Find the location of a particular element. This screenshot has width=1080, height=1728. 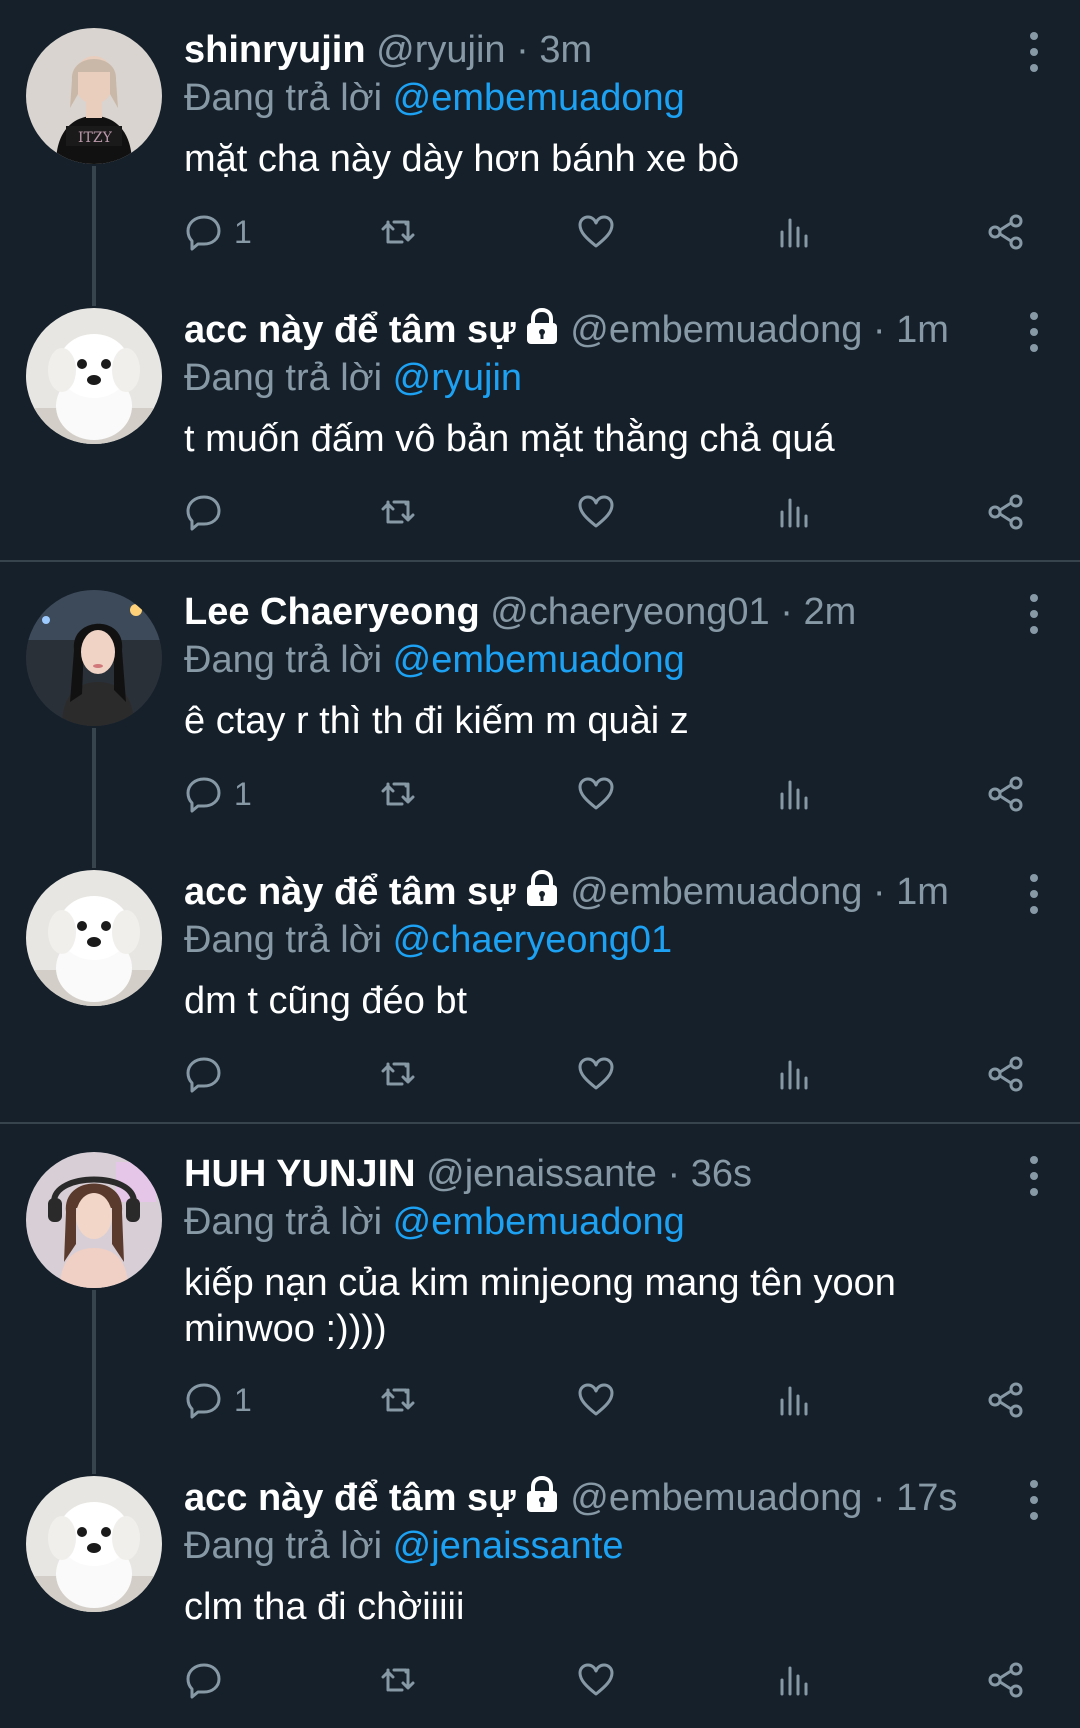

display-name: Lee Chaeryeong is located at coordinates (332, 612).